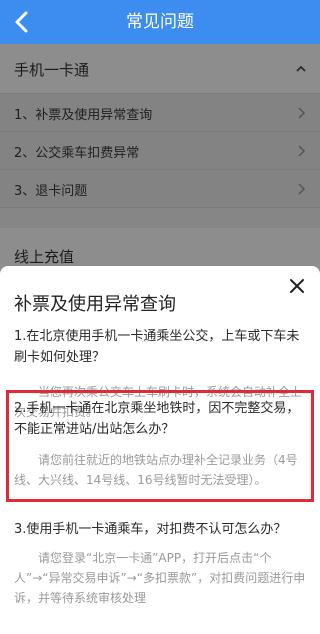 The width and height of the screenshot is (320, 634). Describe the element at coordinates (157, 347) in the screenshot. I see `faq-question: 1.在北京使用手机一卡通乘坐公交，上车或下车未刷卡如何处理？` at that location.